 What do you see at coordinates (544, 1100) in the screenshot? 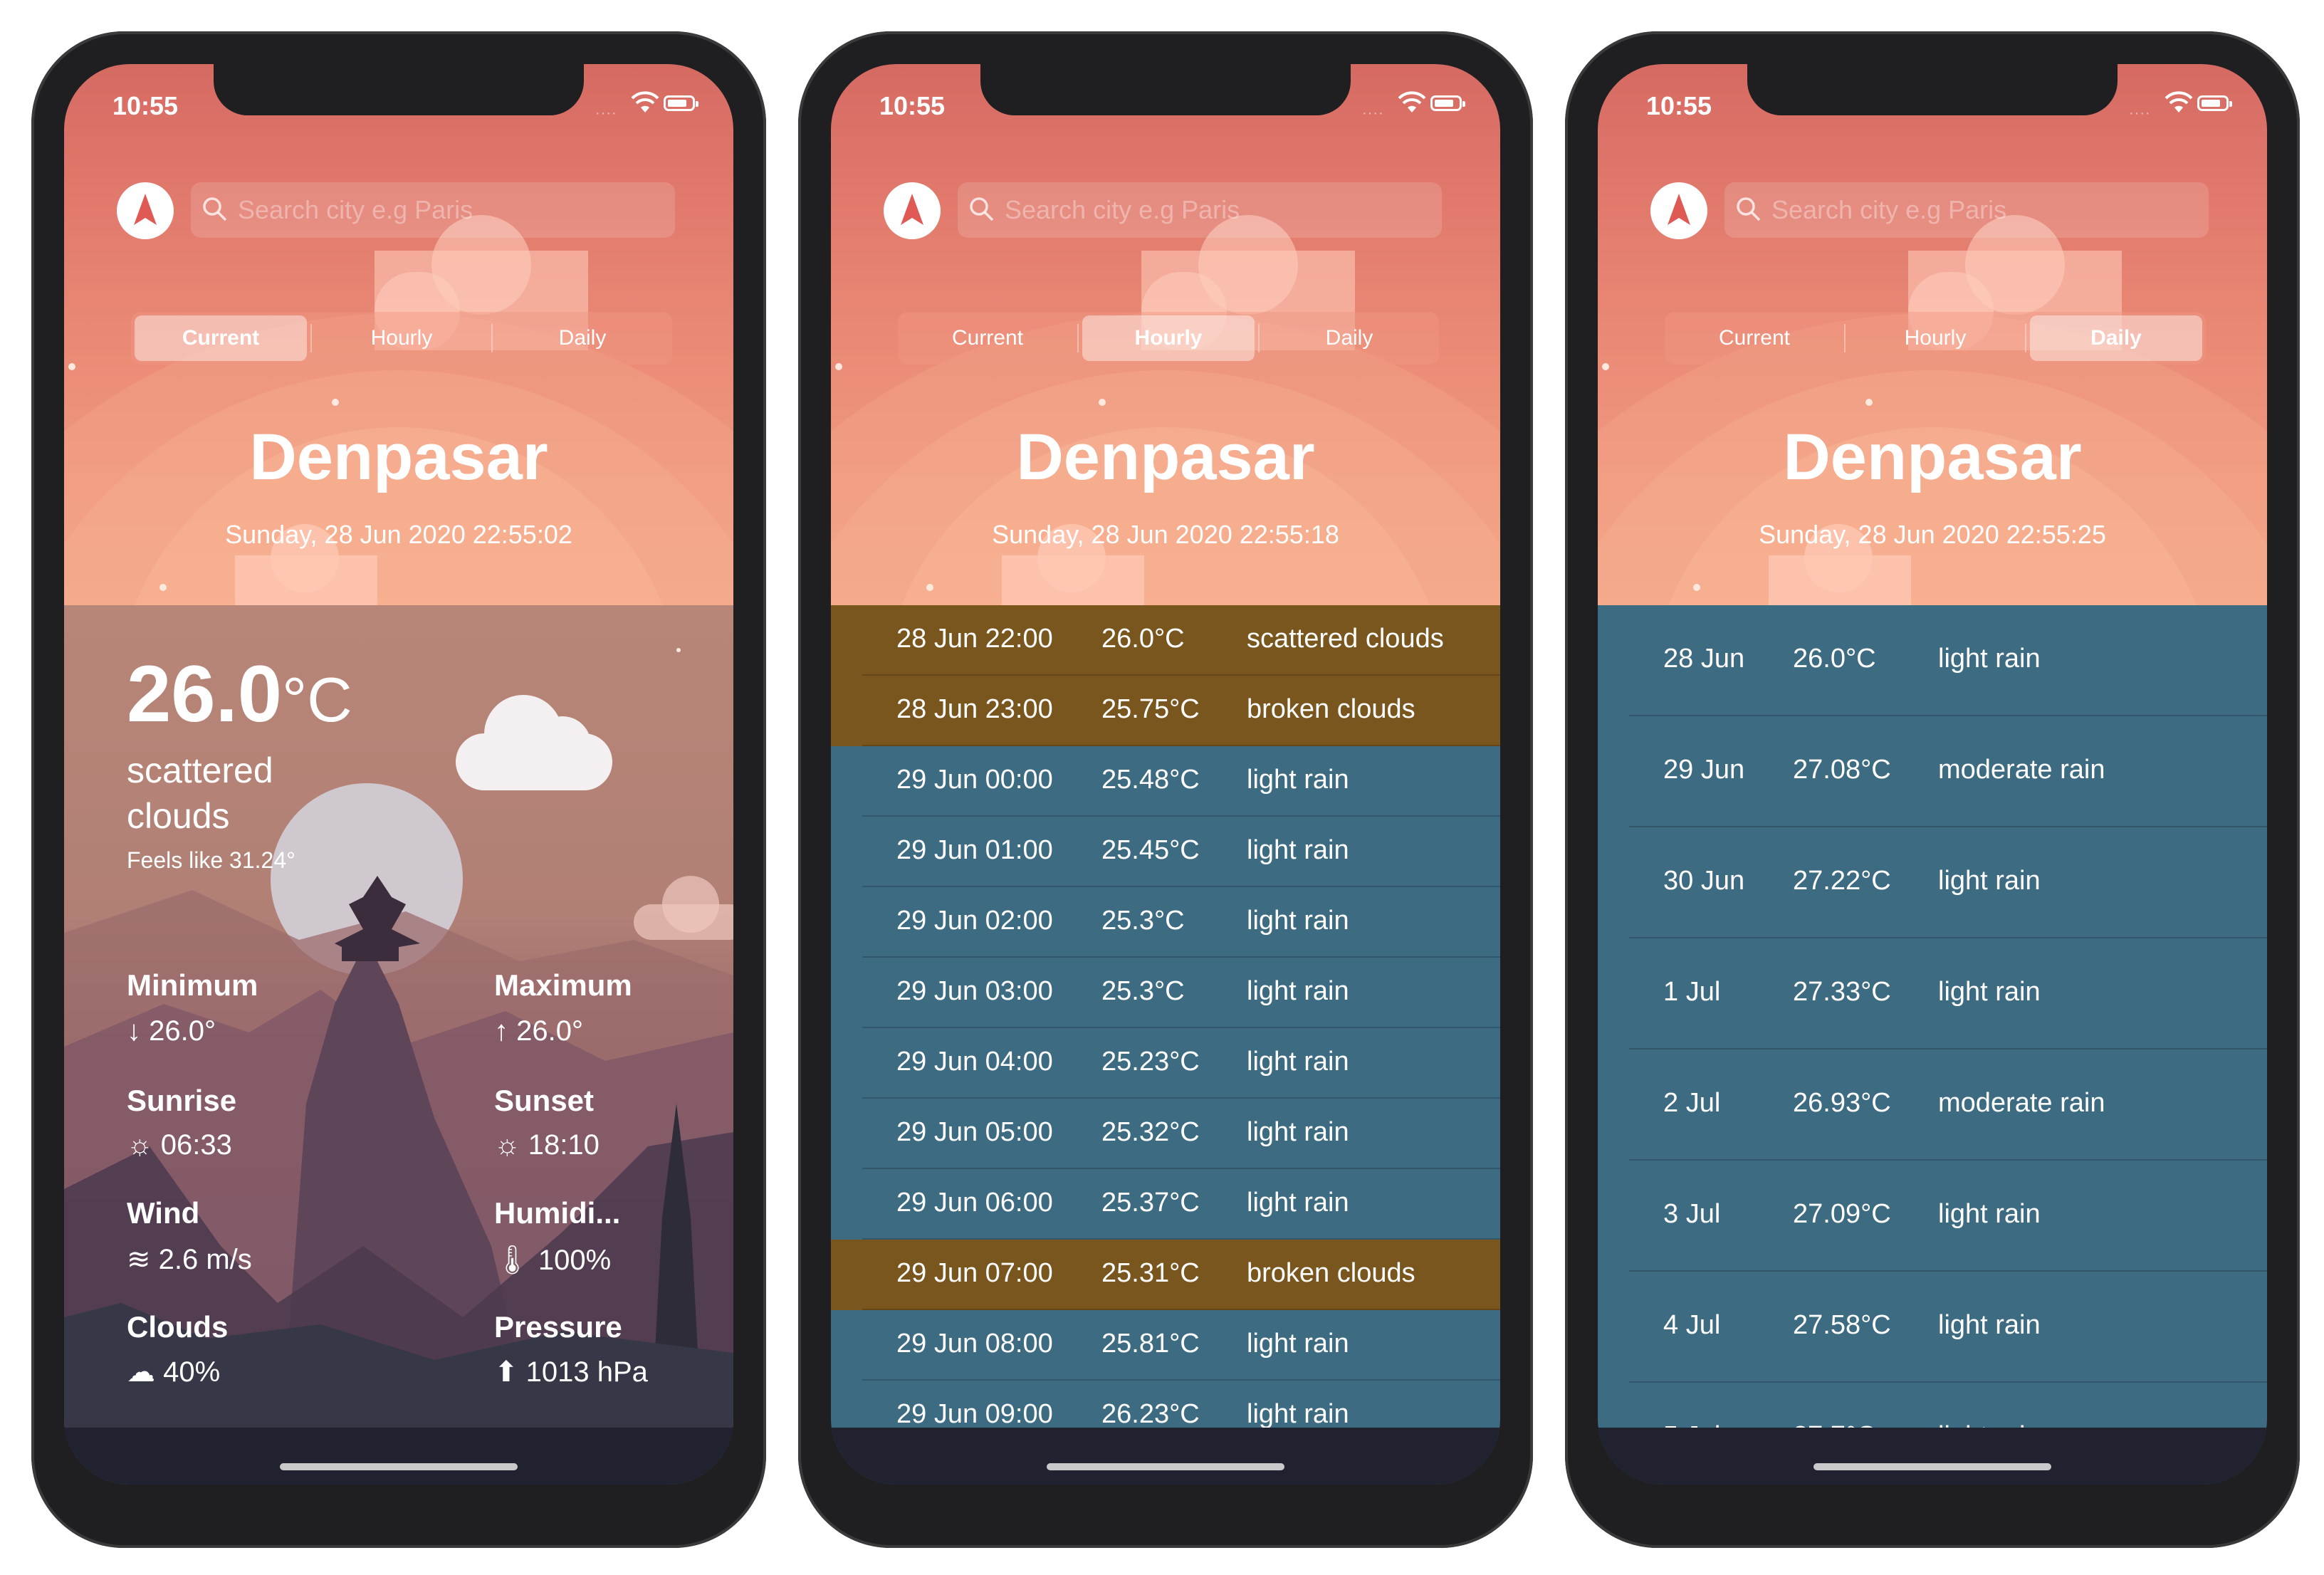
I see `sunset-label: Sunset` at bounding box center [544, 1100].